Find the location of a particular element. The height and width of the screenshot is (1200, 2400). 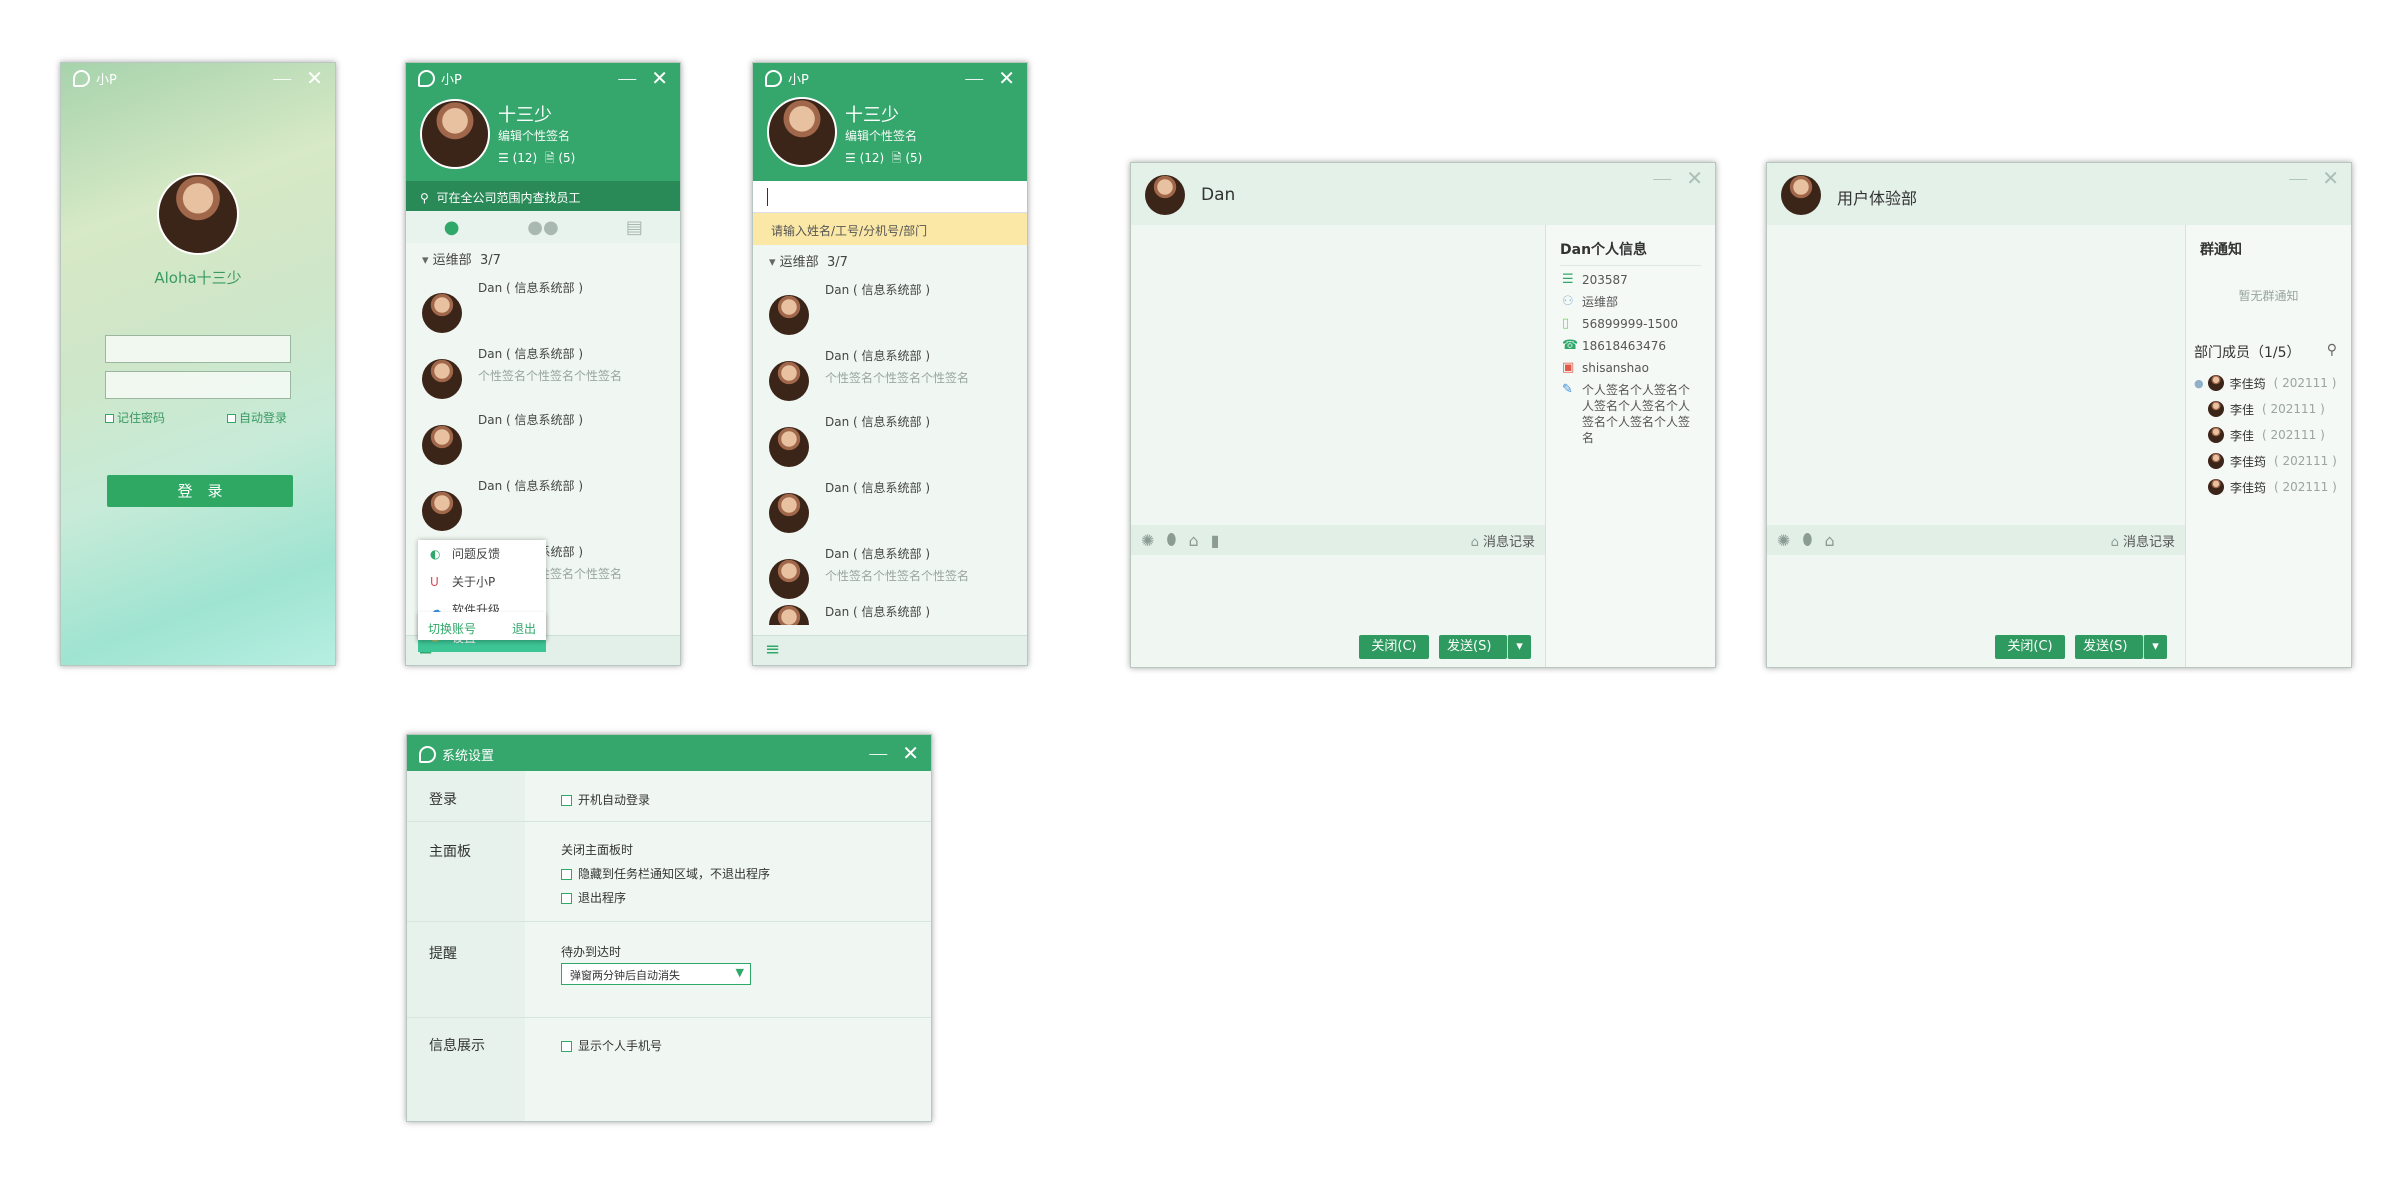

todo-select-value: 弹窗两分钟后自动消失 is located at coordinates (625, 975).